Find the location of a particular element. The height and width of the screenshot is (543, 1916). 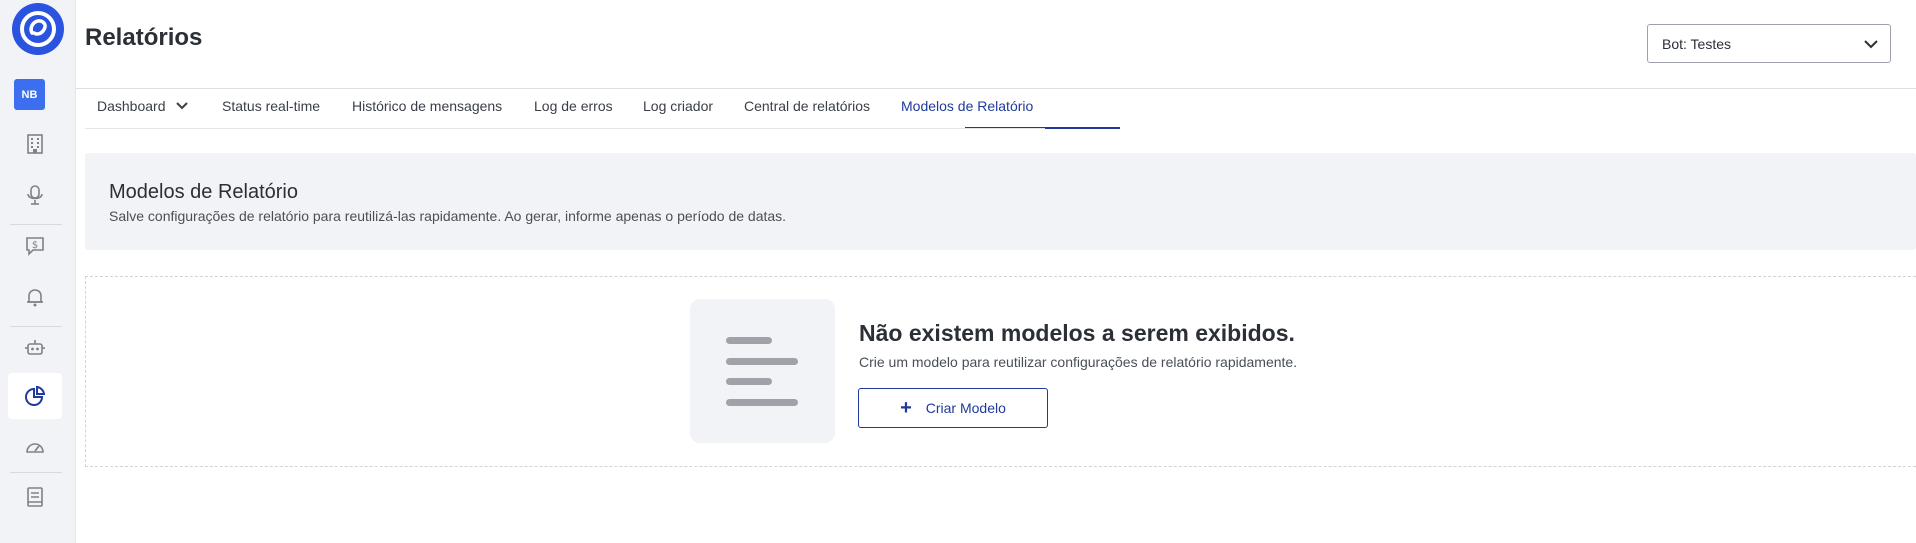

document-lines-icon is located at coordinates (762, 371).